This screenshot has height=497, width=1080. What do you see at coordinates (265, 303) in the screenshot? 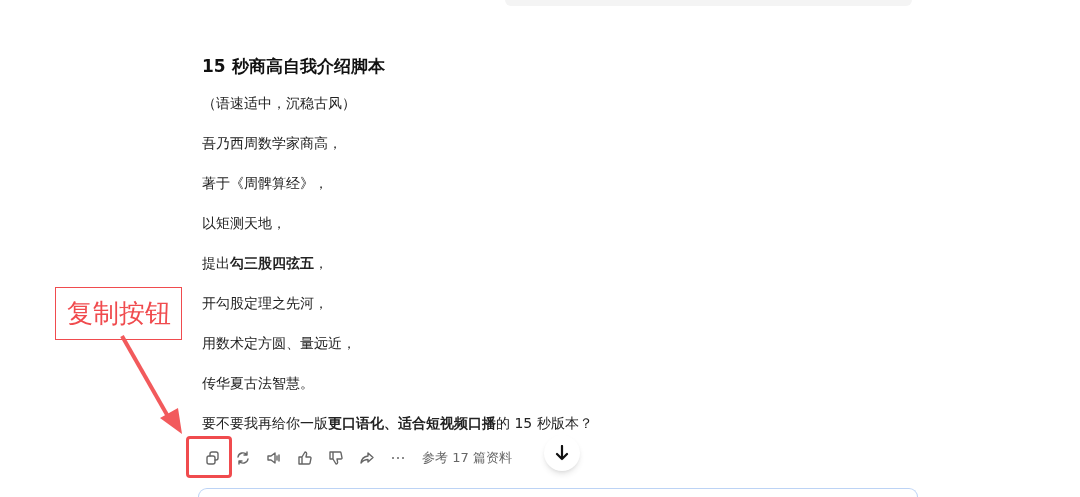
I see `response-paragraph: 开勾股定理之先河，` at bounding box center [265, 303].